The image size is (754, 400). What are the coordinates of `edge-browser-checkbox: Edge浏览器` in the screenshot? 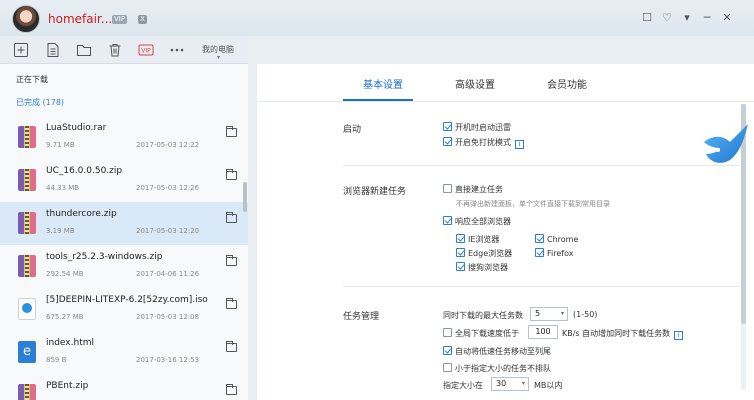 It's located at (484, 253).